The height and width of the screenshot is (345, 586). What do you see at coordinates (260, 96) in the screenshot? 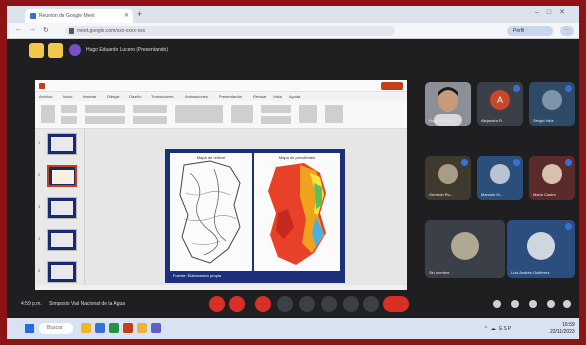
I see `ppt-tab: Revisar` at bounding box center [260, 96].